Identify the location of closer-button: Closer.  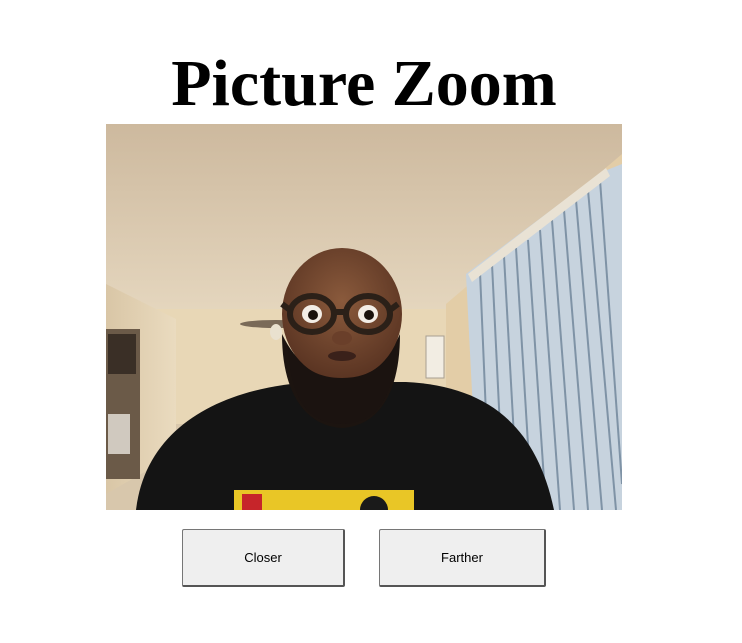
(263, 558).